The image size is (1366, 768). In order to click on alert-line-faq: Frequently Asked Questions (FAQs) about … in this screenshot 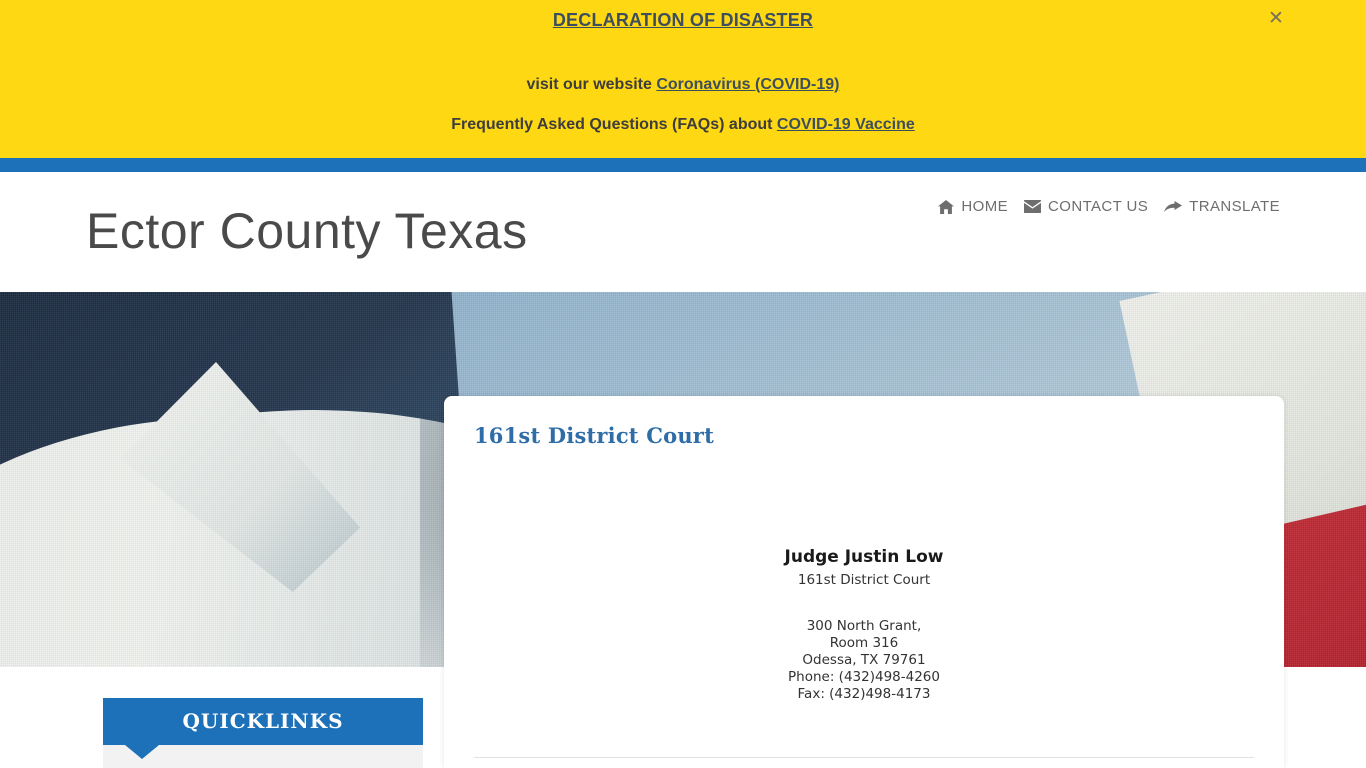, I will do `click(683, 125)`.